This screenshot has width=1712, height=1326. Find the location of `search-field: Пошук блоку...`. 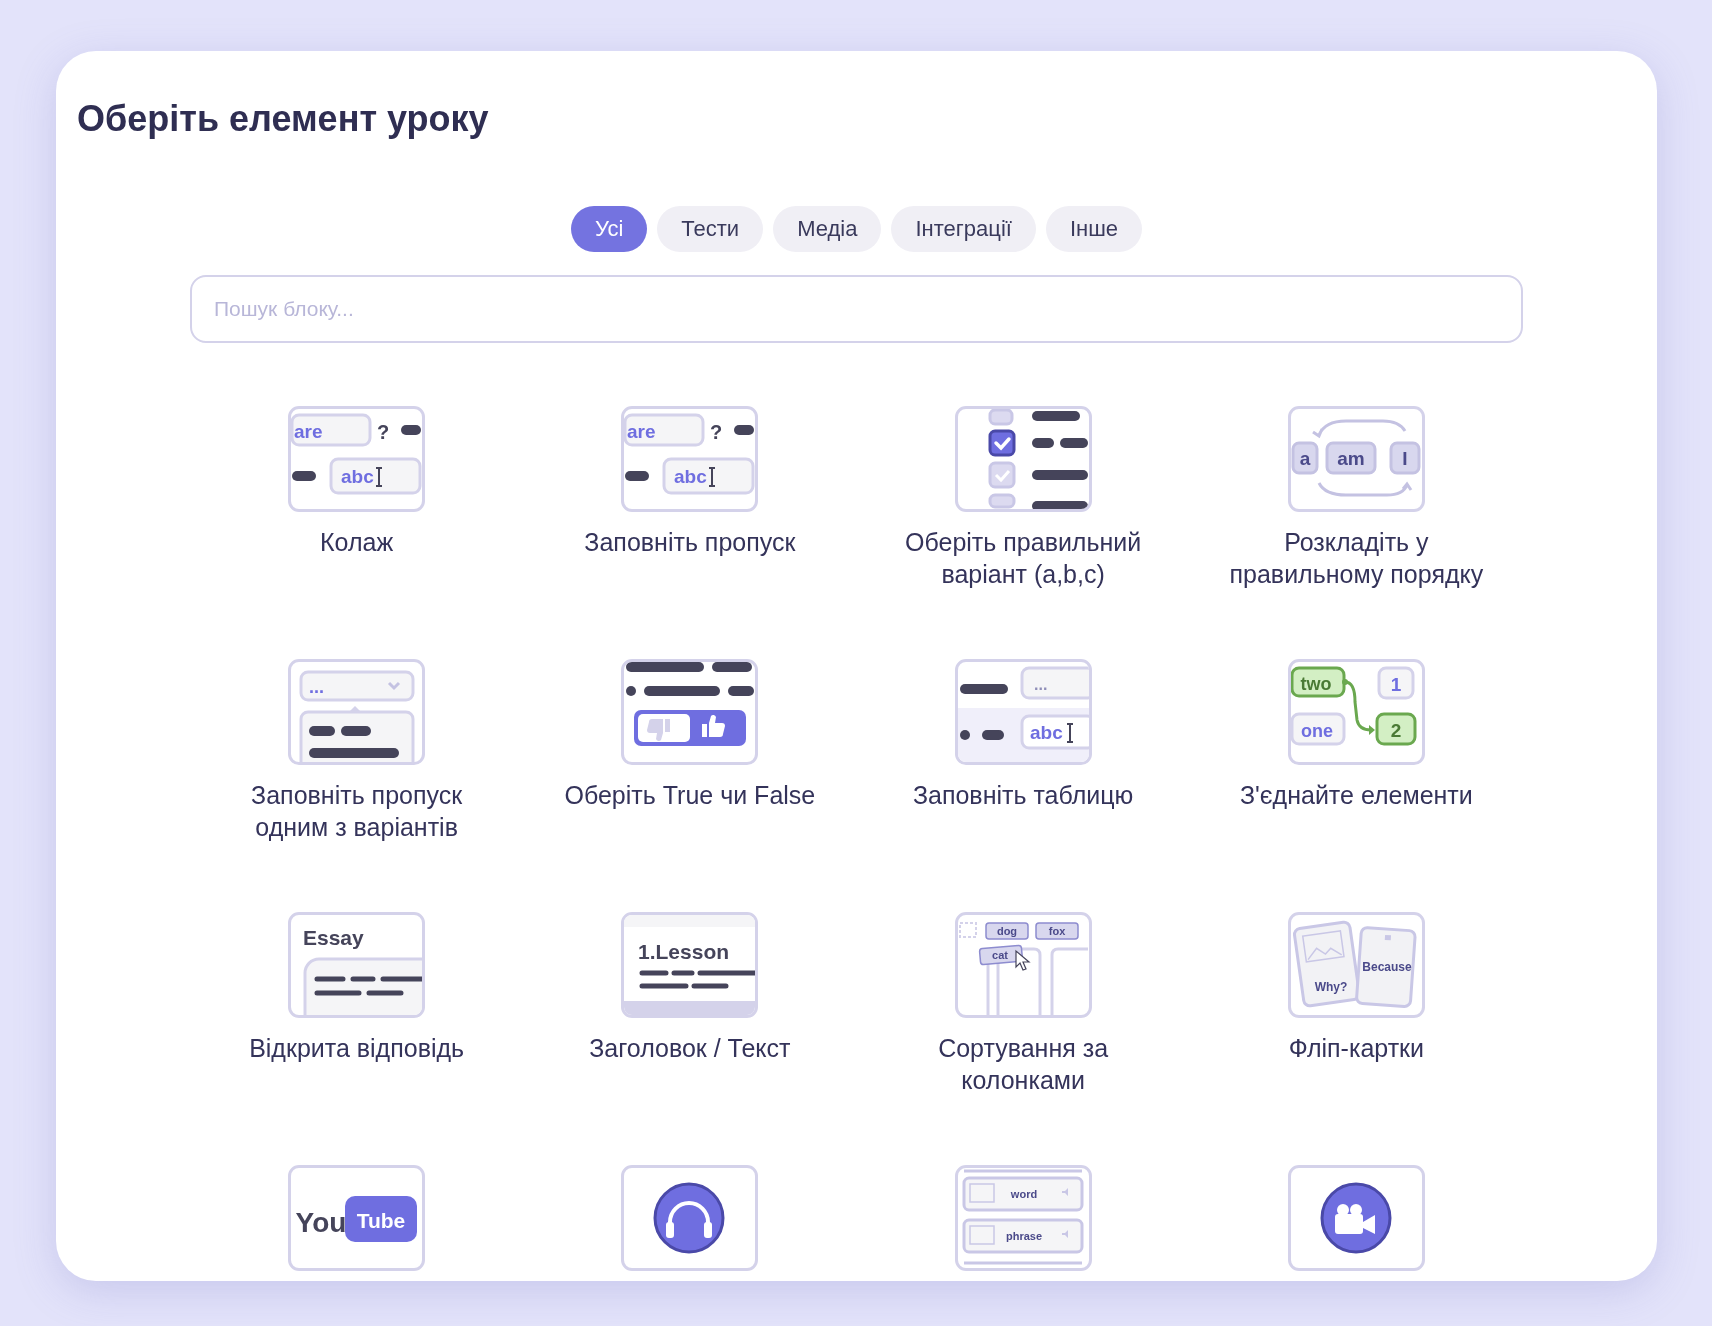

search-field: Пошук блоку... is located at coordinates (856, 309).